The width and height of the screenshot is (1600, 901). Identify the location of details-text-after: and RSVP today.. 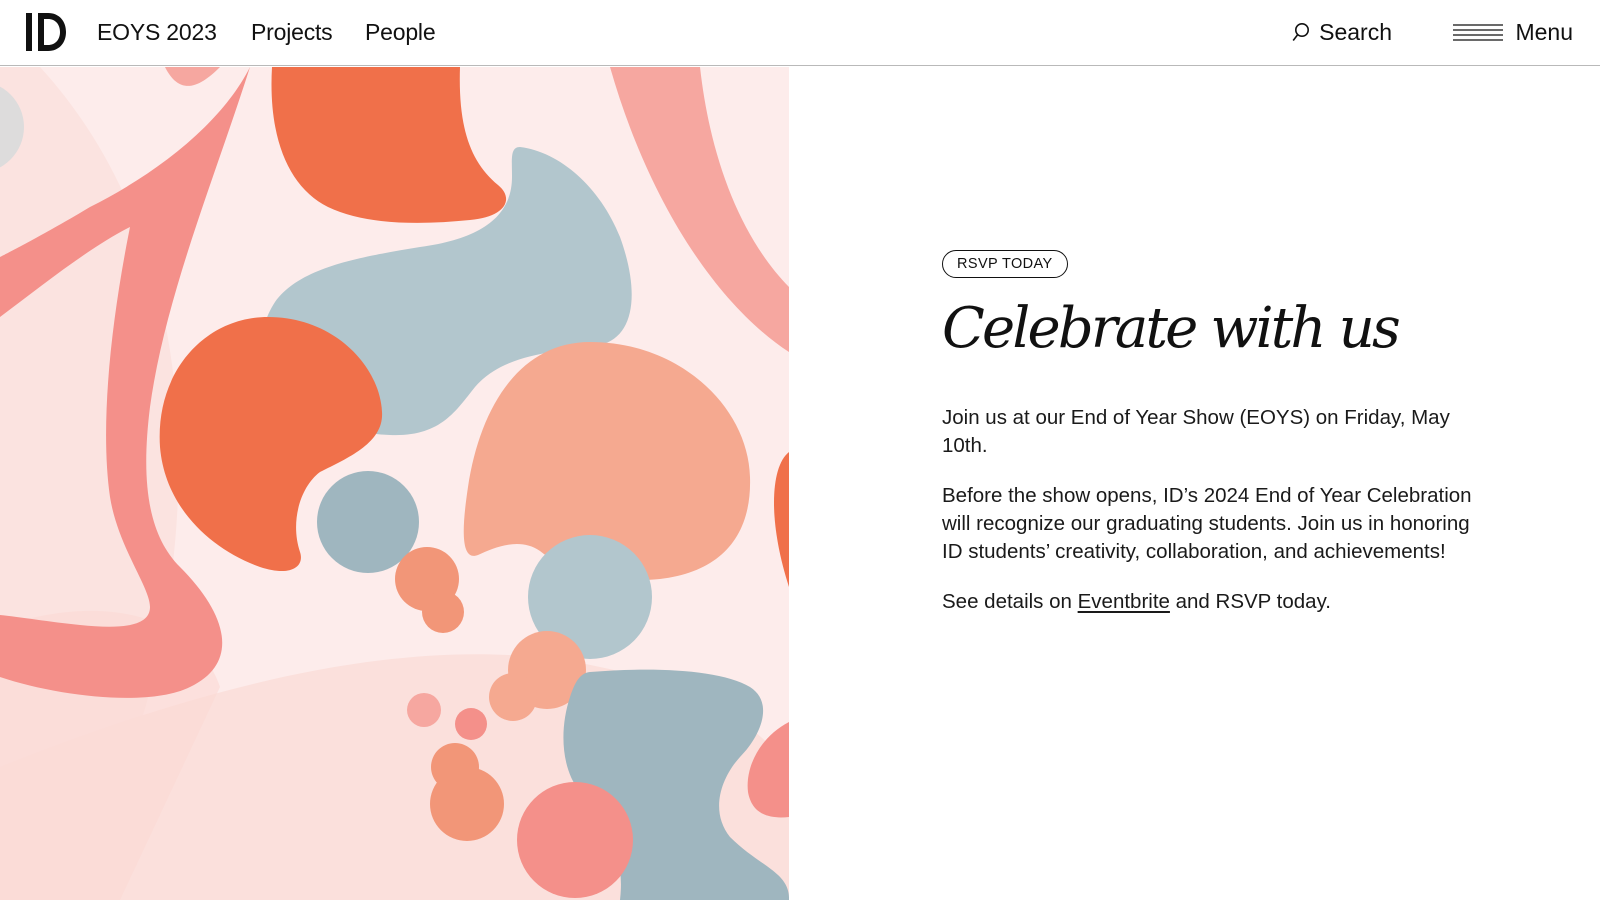
(1250, 601).